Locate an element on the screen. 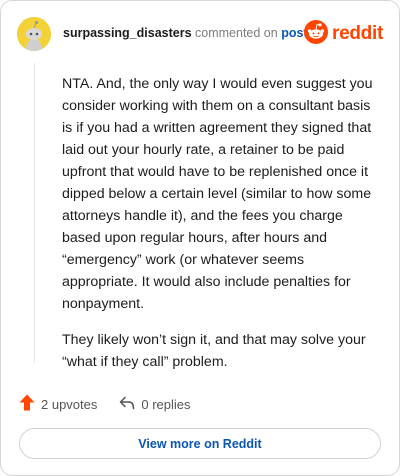  upvote-arrow-icon is located at coordinates (27, 404).